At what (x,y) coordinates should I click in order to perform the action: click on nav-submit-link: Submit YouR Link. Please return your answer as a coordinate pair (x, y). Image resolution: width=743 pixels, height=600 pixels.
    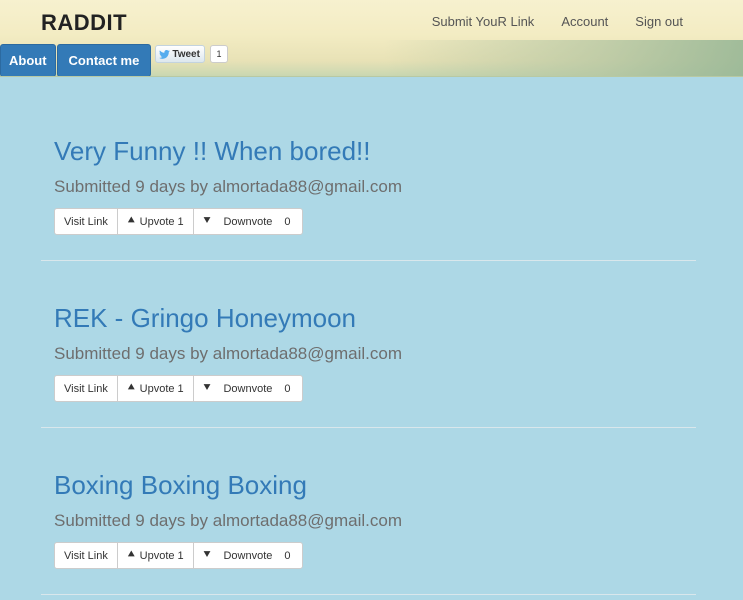
    Looking at the image, I should click on (491, 21).